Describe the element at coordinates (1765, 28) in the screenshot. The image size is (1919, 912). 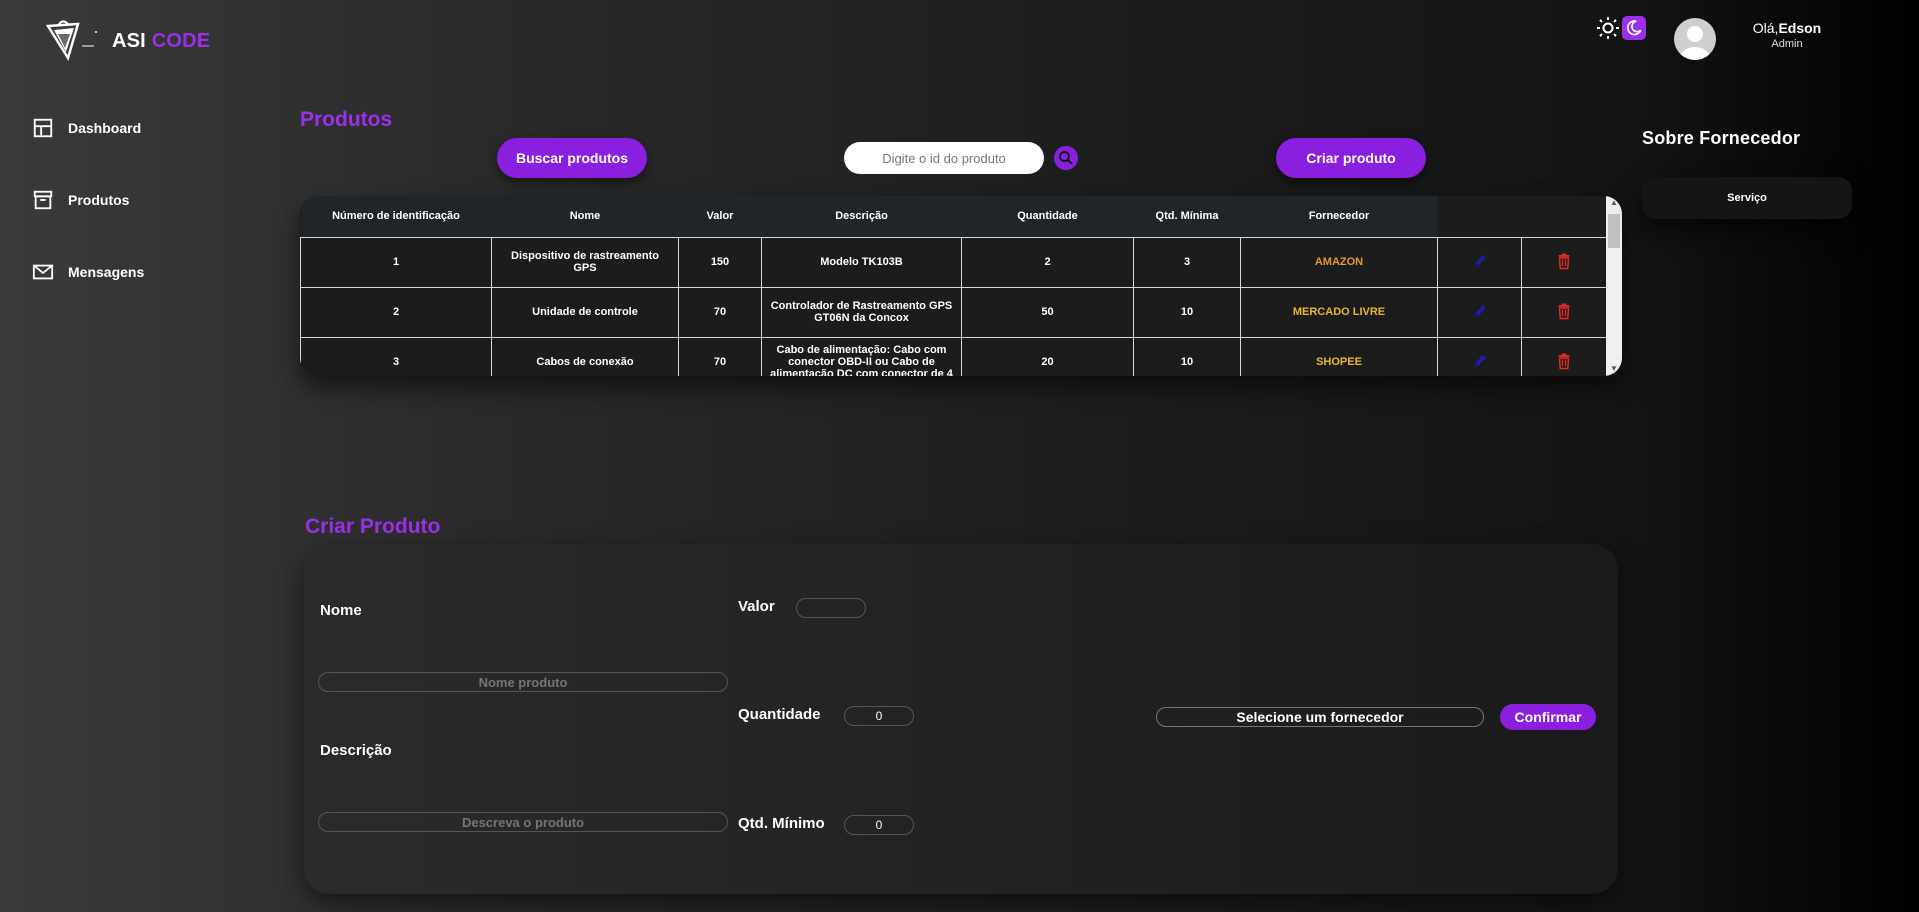
I see `greeting-hello: Olá,` at that location.